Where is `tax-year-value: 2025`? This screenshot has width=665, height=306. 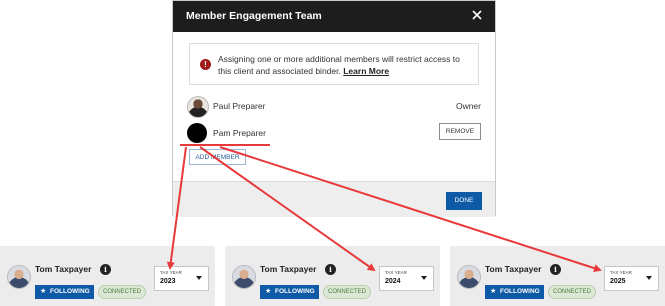 tax-year-value: 2025 is located at coordinates (618, 281).